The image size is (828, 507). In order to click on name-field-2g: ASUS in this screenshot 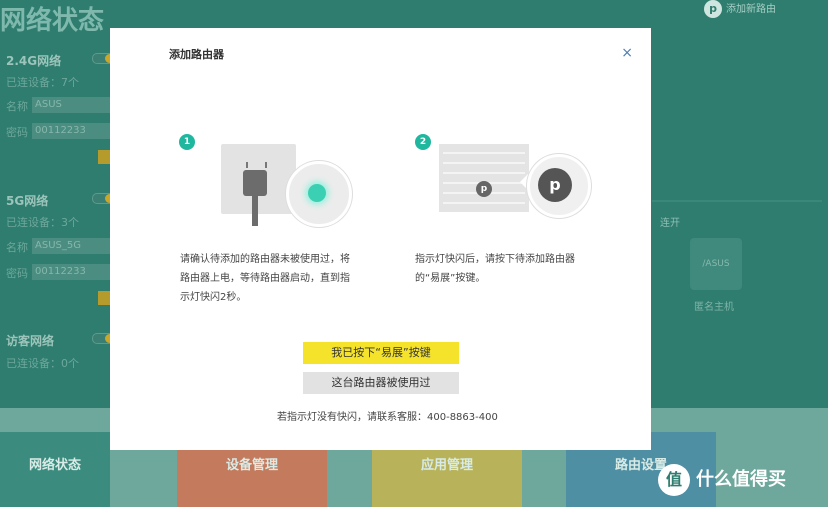, I will do `click(73, 105)`.